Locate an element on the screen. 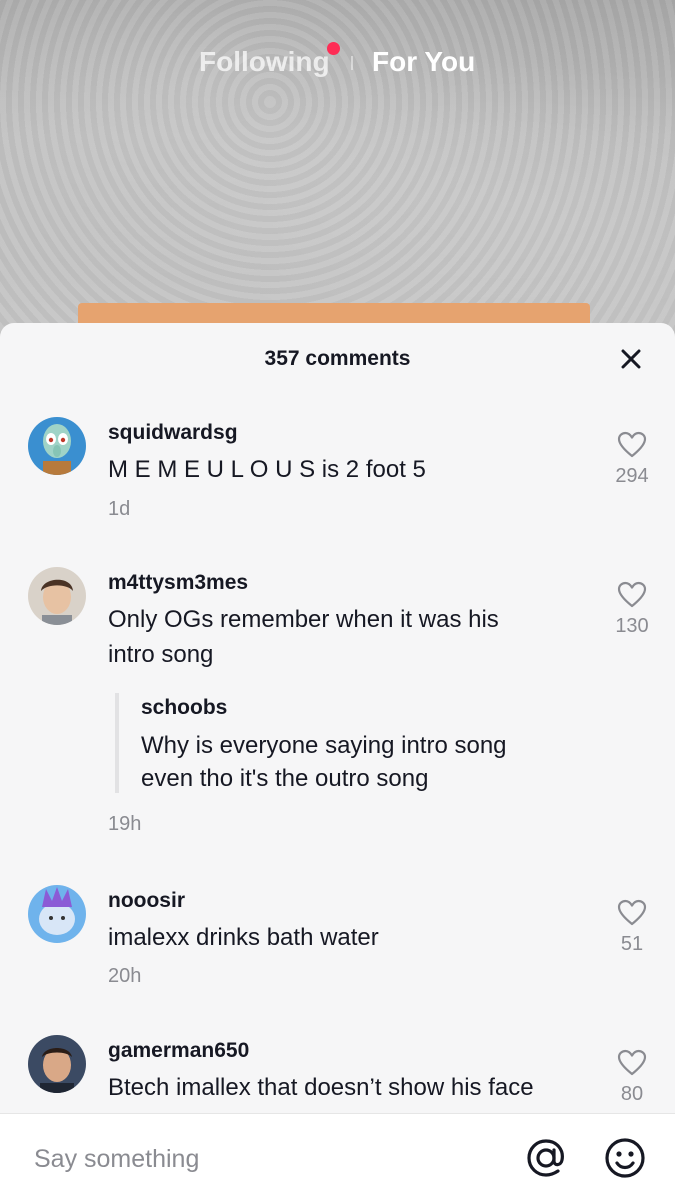 This screenshot has width=675, height=1201. tab-following: Following is located at coordinates (264, 62).